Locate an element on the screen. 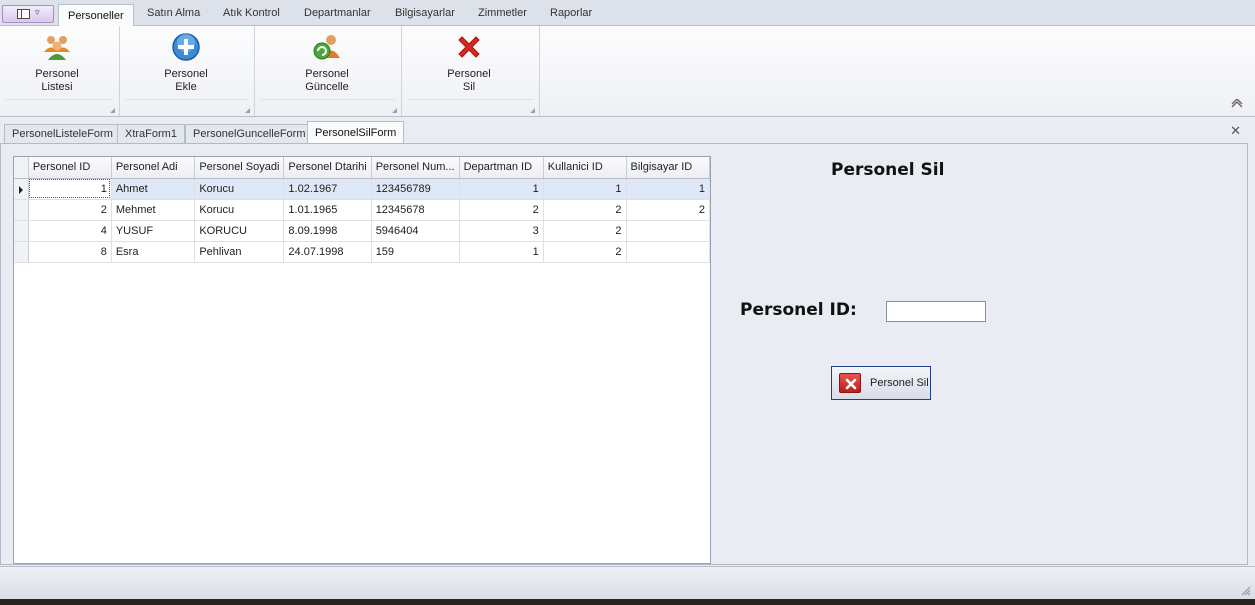 The height and width of the screenshot is (605, 1255). table-cell: 8.09.1998 is located at coordinates (327, 231).